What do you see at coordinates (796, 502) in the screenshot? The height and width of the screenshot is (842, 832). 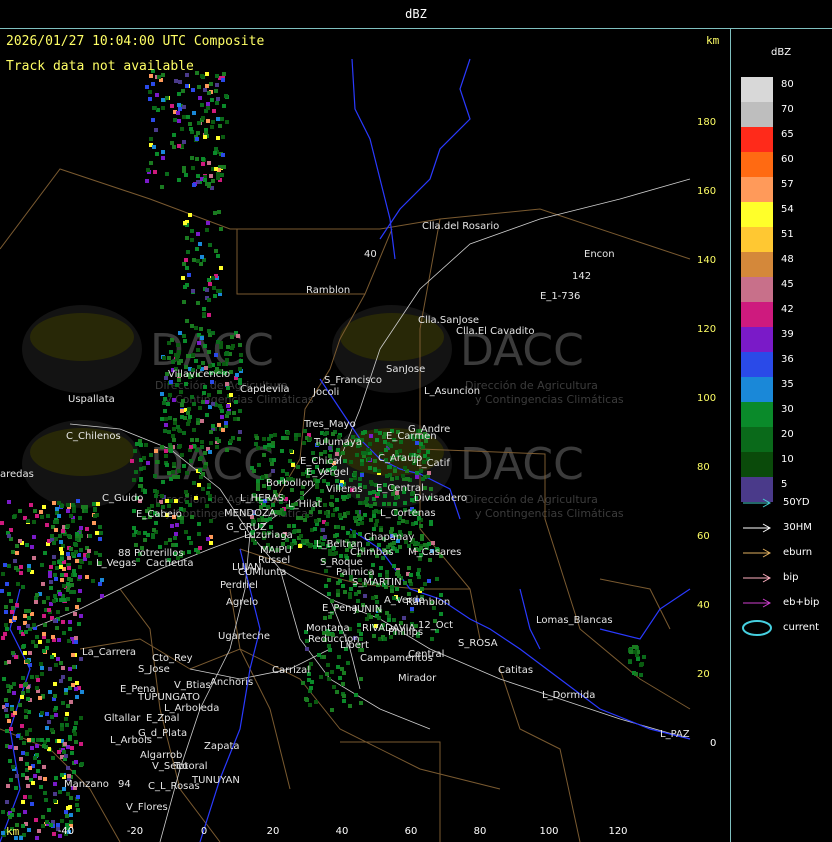 I see `track-legend-label: 50YD` at bounding box center [796, 502].